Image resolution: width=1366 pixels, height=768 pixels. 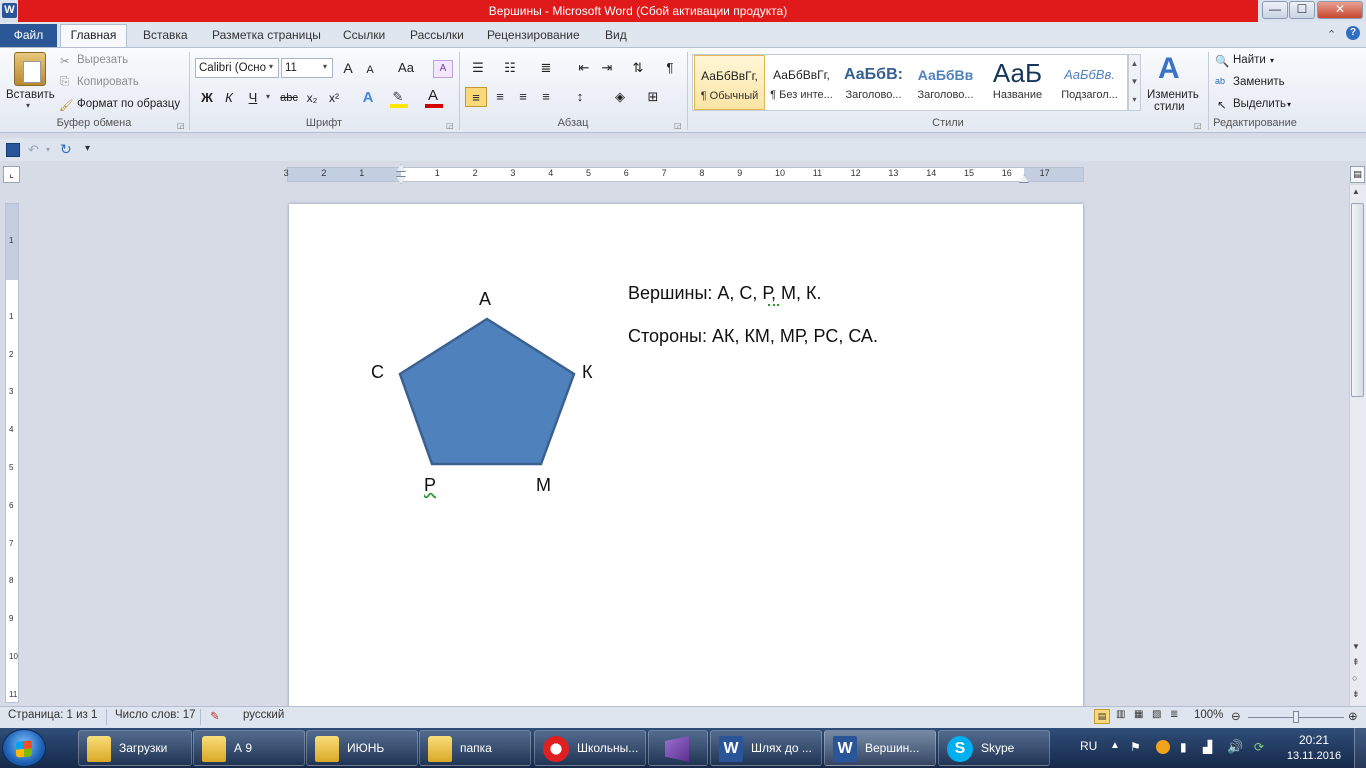 I want to click on full-screen-reading-icon: ▥, so click(x=1120, y=714).